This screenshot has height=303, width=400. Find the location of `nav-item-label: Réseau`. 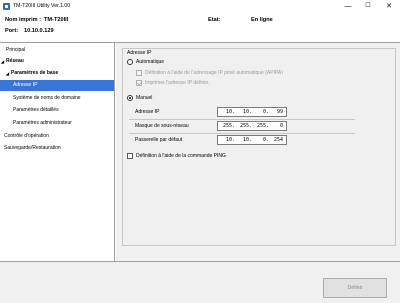

nav-item-label: Réseau is located at coordinates (15, 61).